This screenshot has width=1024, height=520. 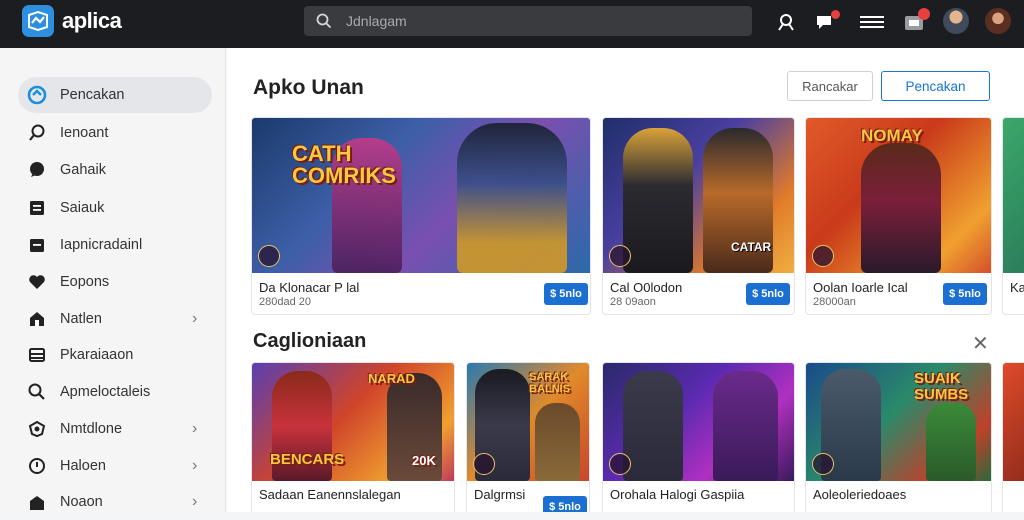 What do you see at coordinates (830, 86) in the screenshot?
I see `secondary-button: Rancakar` at bounding box center [830, 86].